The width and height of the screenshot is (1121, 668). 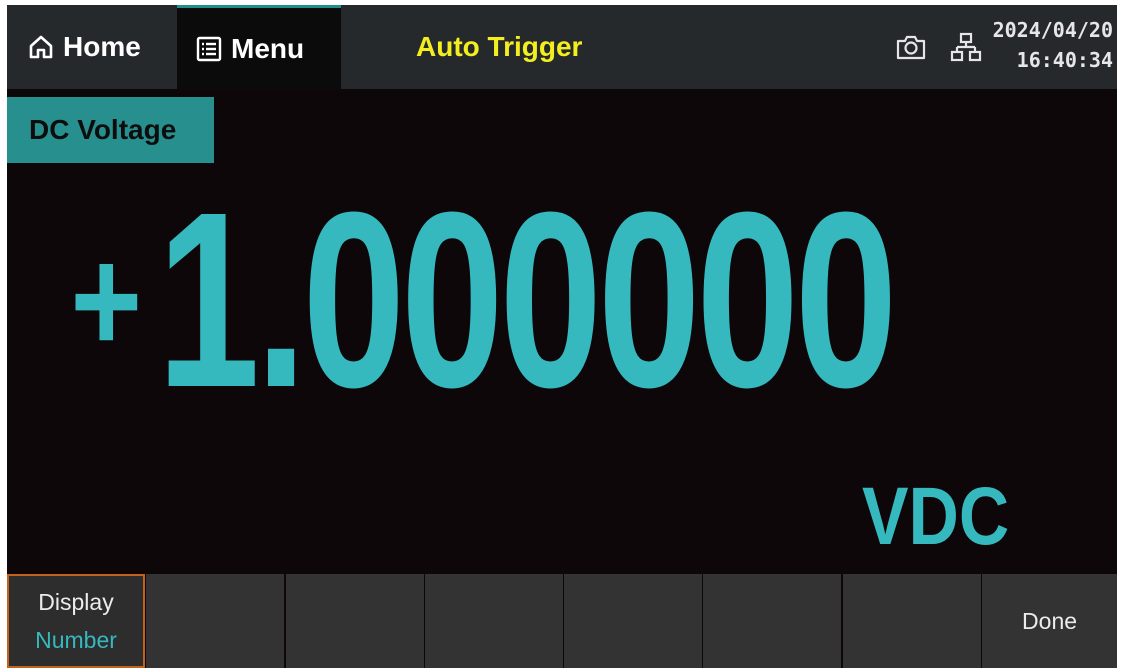 I want to click on date-text: 2024/04/20, so click(x=1052, y=30).